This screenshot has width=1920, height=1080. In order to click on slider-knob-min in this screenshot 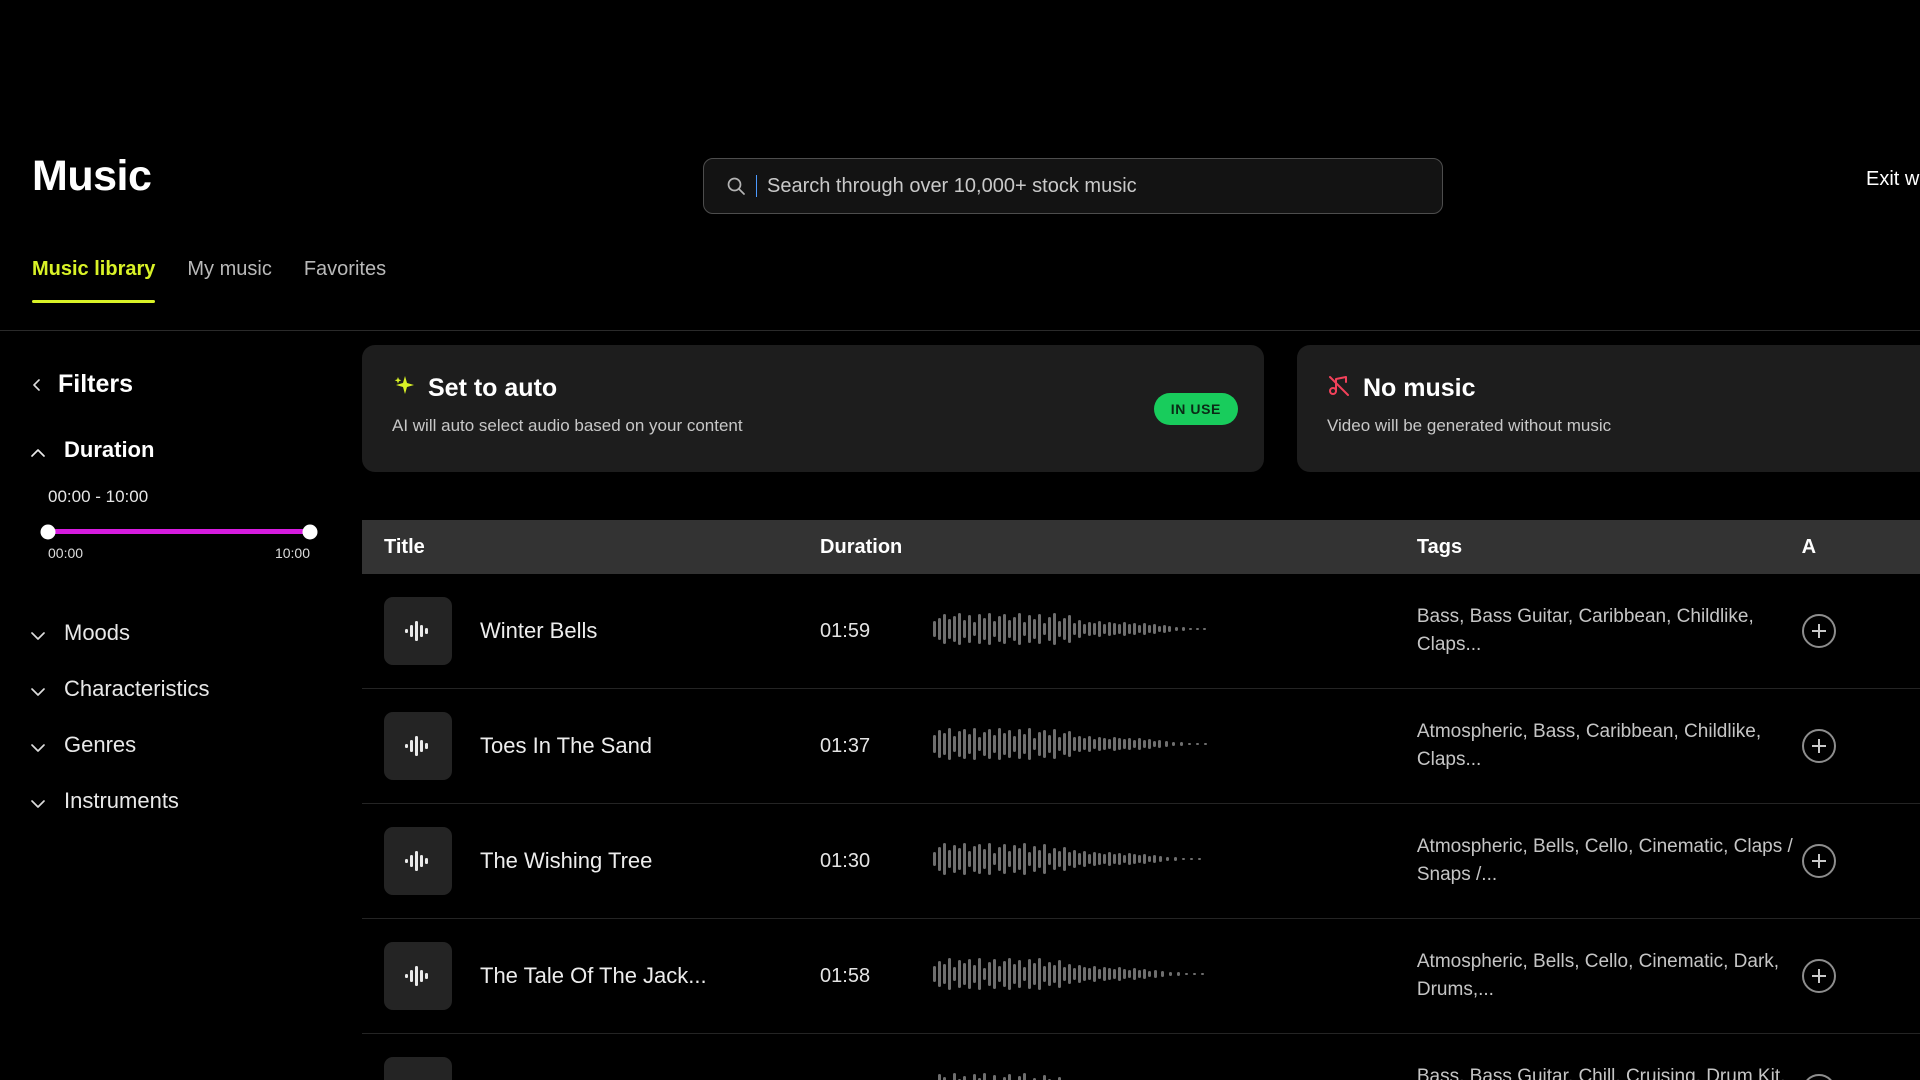, I will do `click(48, 531)`.